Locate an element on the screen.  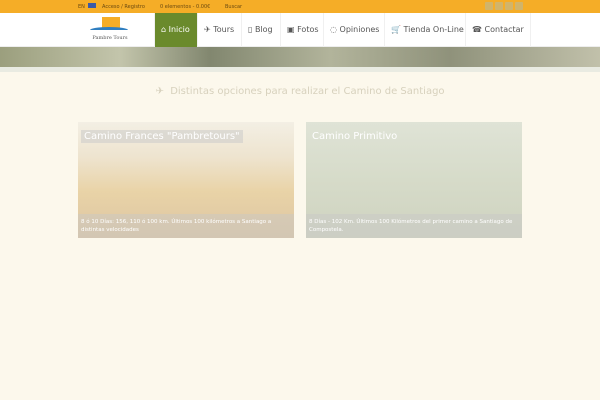
logo: Pambre Tours is located at coordinates (110, 30).